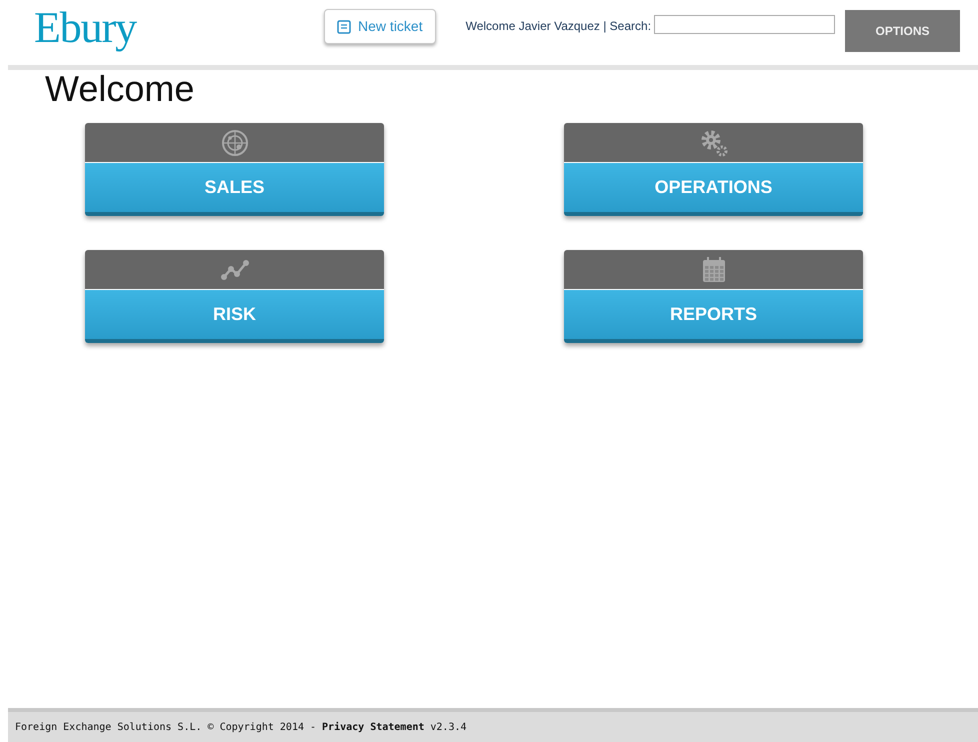 Image resolution: width=978 pixels, height=742 pixels. Describe the element at coordinates (380, 26) in the screenshot. I see `new-ticket-button: New ticket` at that location.